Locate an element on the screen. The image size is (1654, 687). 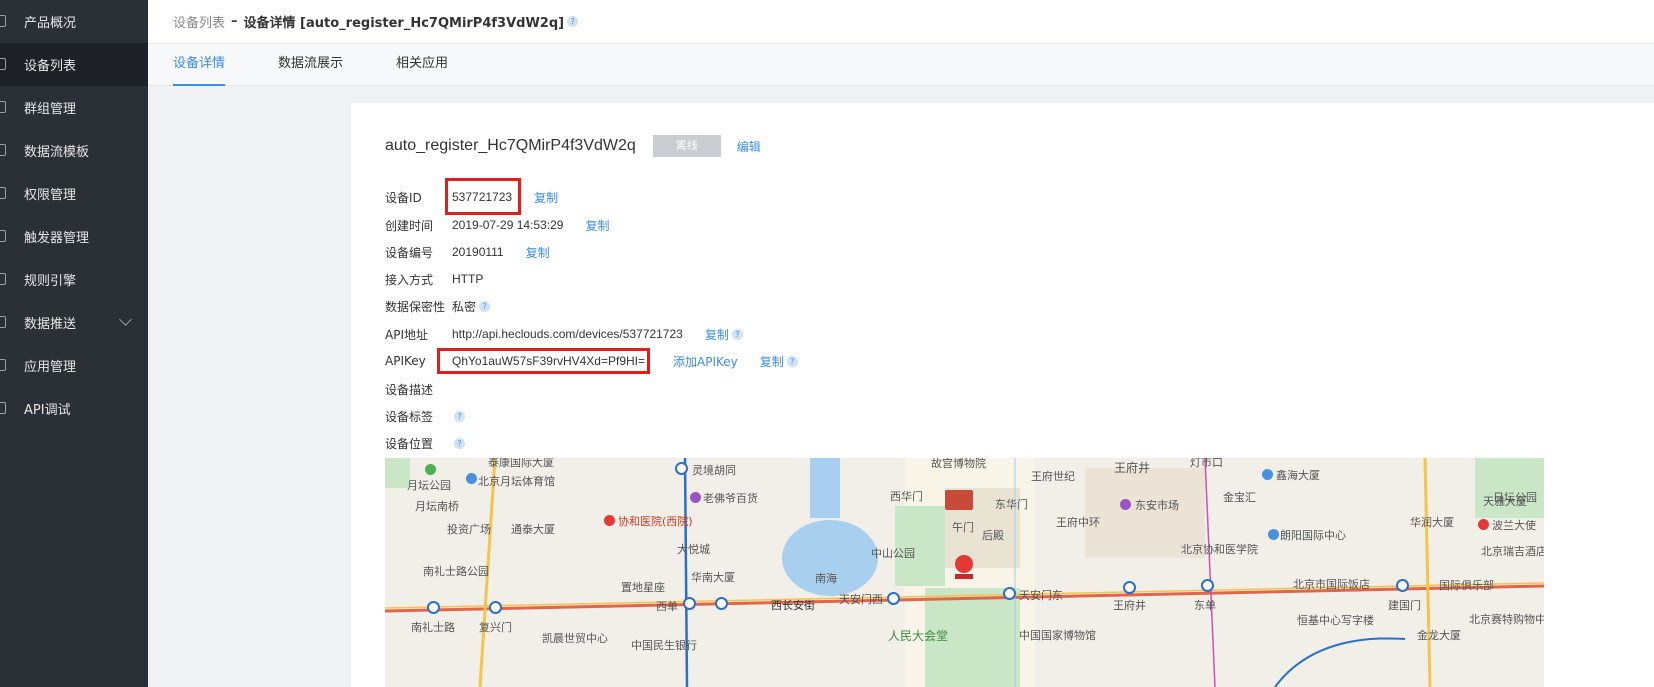
template-icon is located at coordinates (3, 150).